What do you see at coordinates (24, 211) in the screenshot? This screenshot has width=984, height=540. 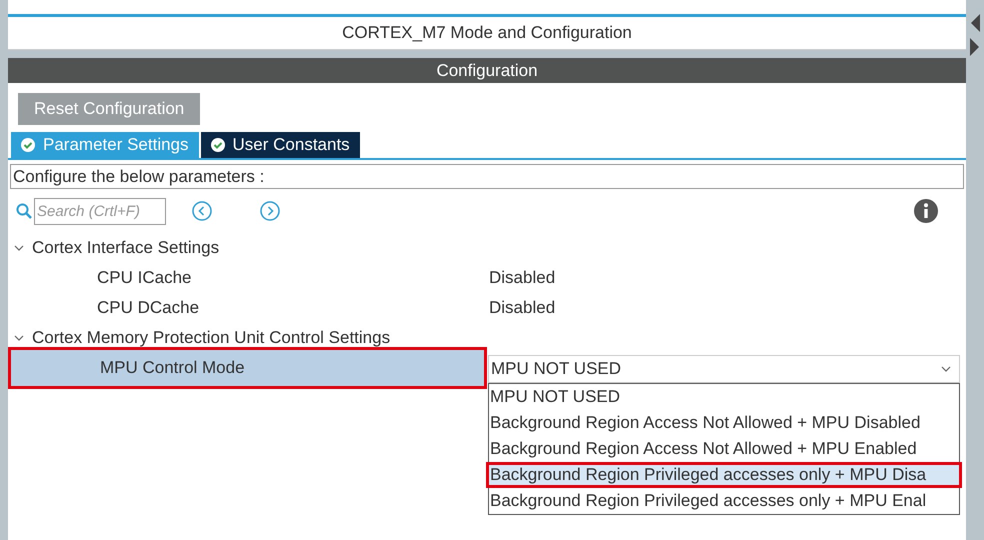 I see `search-icon` at bounding box center [24, 211].